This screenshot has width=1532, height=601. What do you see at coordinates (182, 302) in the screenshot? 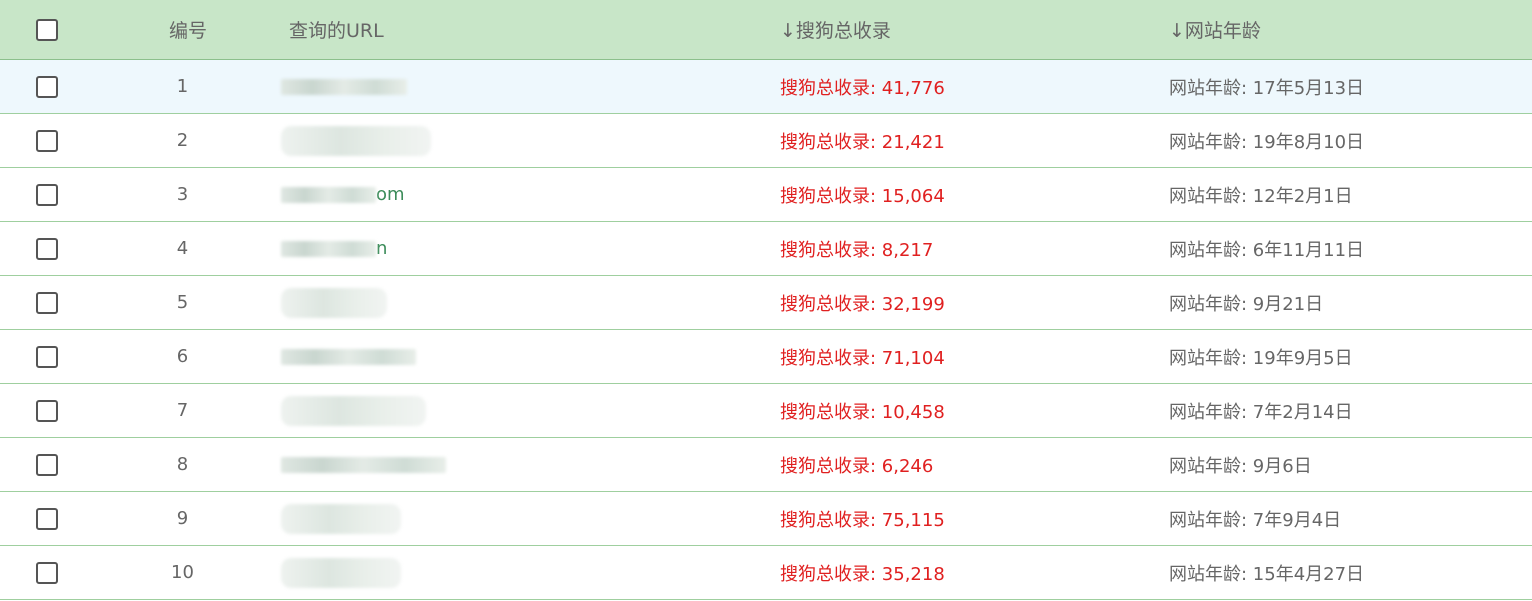
I see `row-num: 5` at bounding box center [182, 302].